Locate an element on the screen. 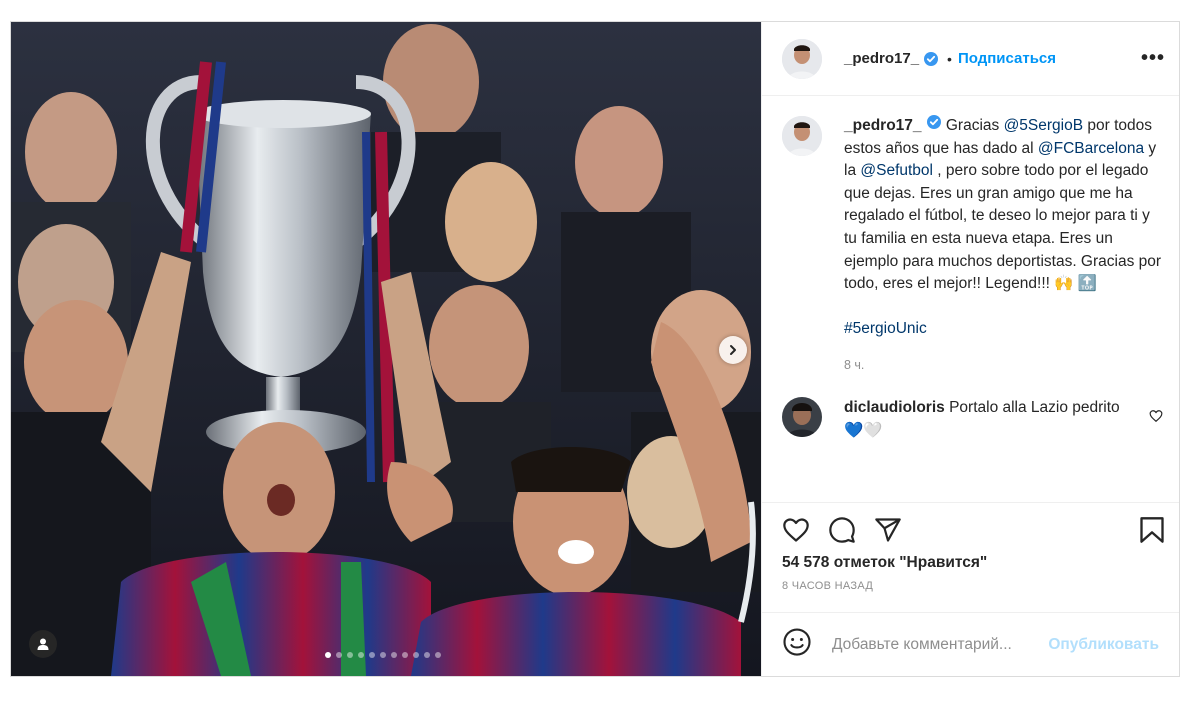 This screenshot has width=1204, height=704. commenter-avatar is located at coordinates (802, 416).